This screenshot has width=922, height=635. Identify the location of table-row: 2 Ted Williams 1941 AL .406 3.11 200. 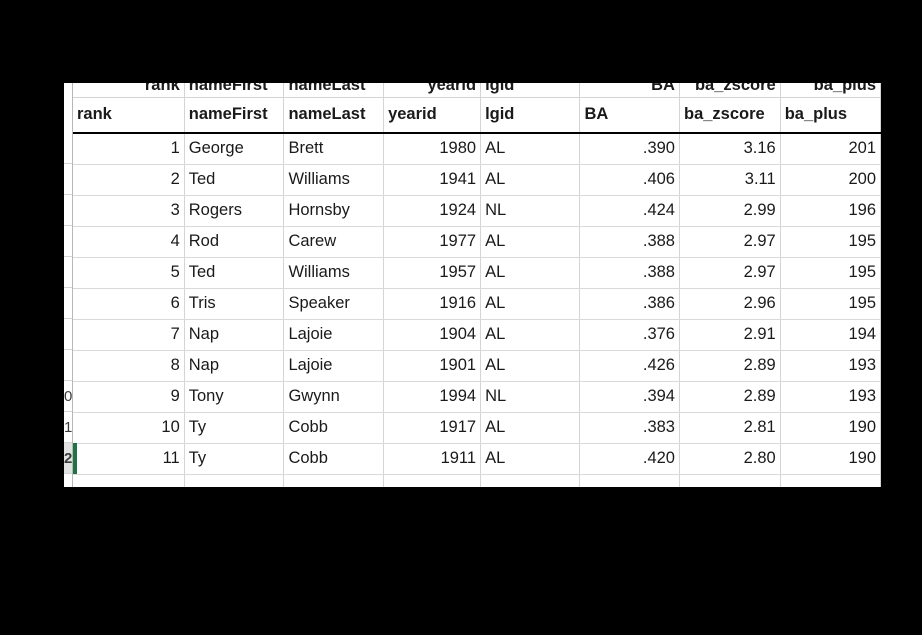
(477, 180).